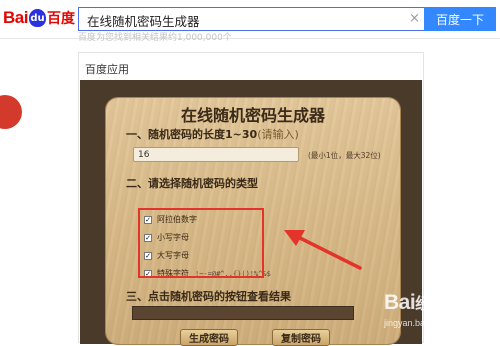 Image resolution: width=500 pixels, height=346 pixels. I want to click on paw-icon: du, so click(37, 18).